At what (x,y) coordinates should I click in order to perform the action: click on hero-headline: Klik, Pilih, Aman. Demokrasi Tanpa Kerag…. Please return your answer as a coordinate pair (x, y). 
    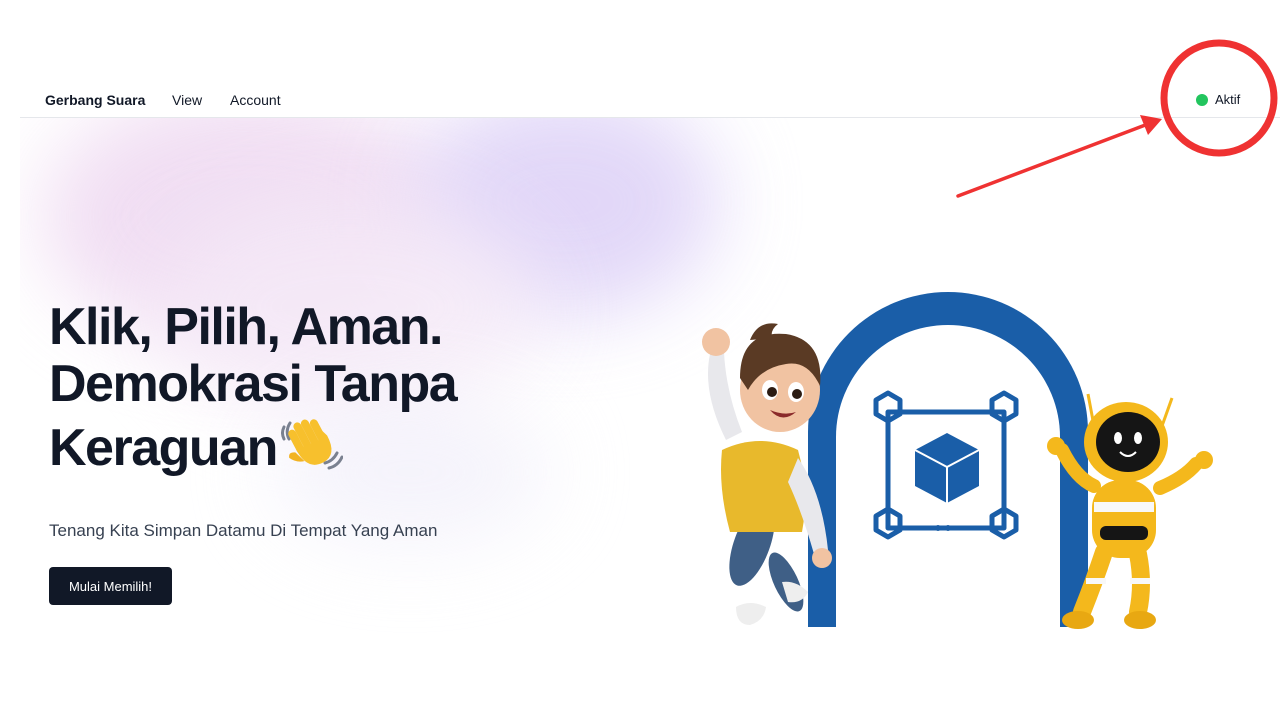
    Looking at the image, I should click on (253, 387).